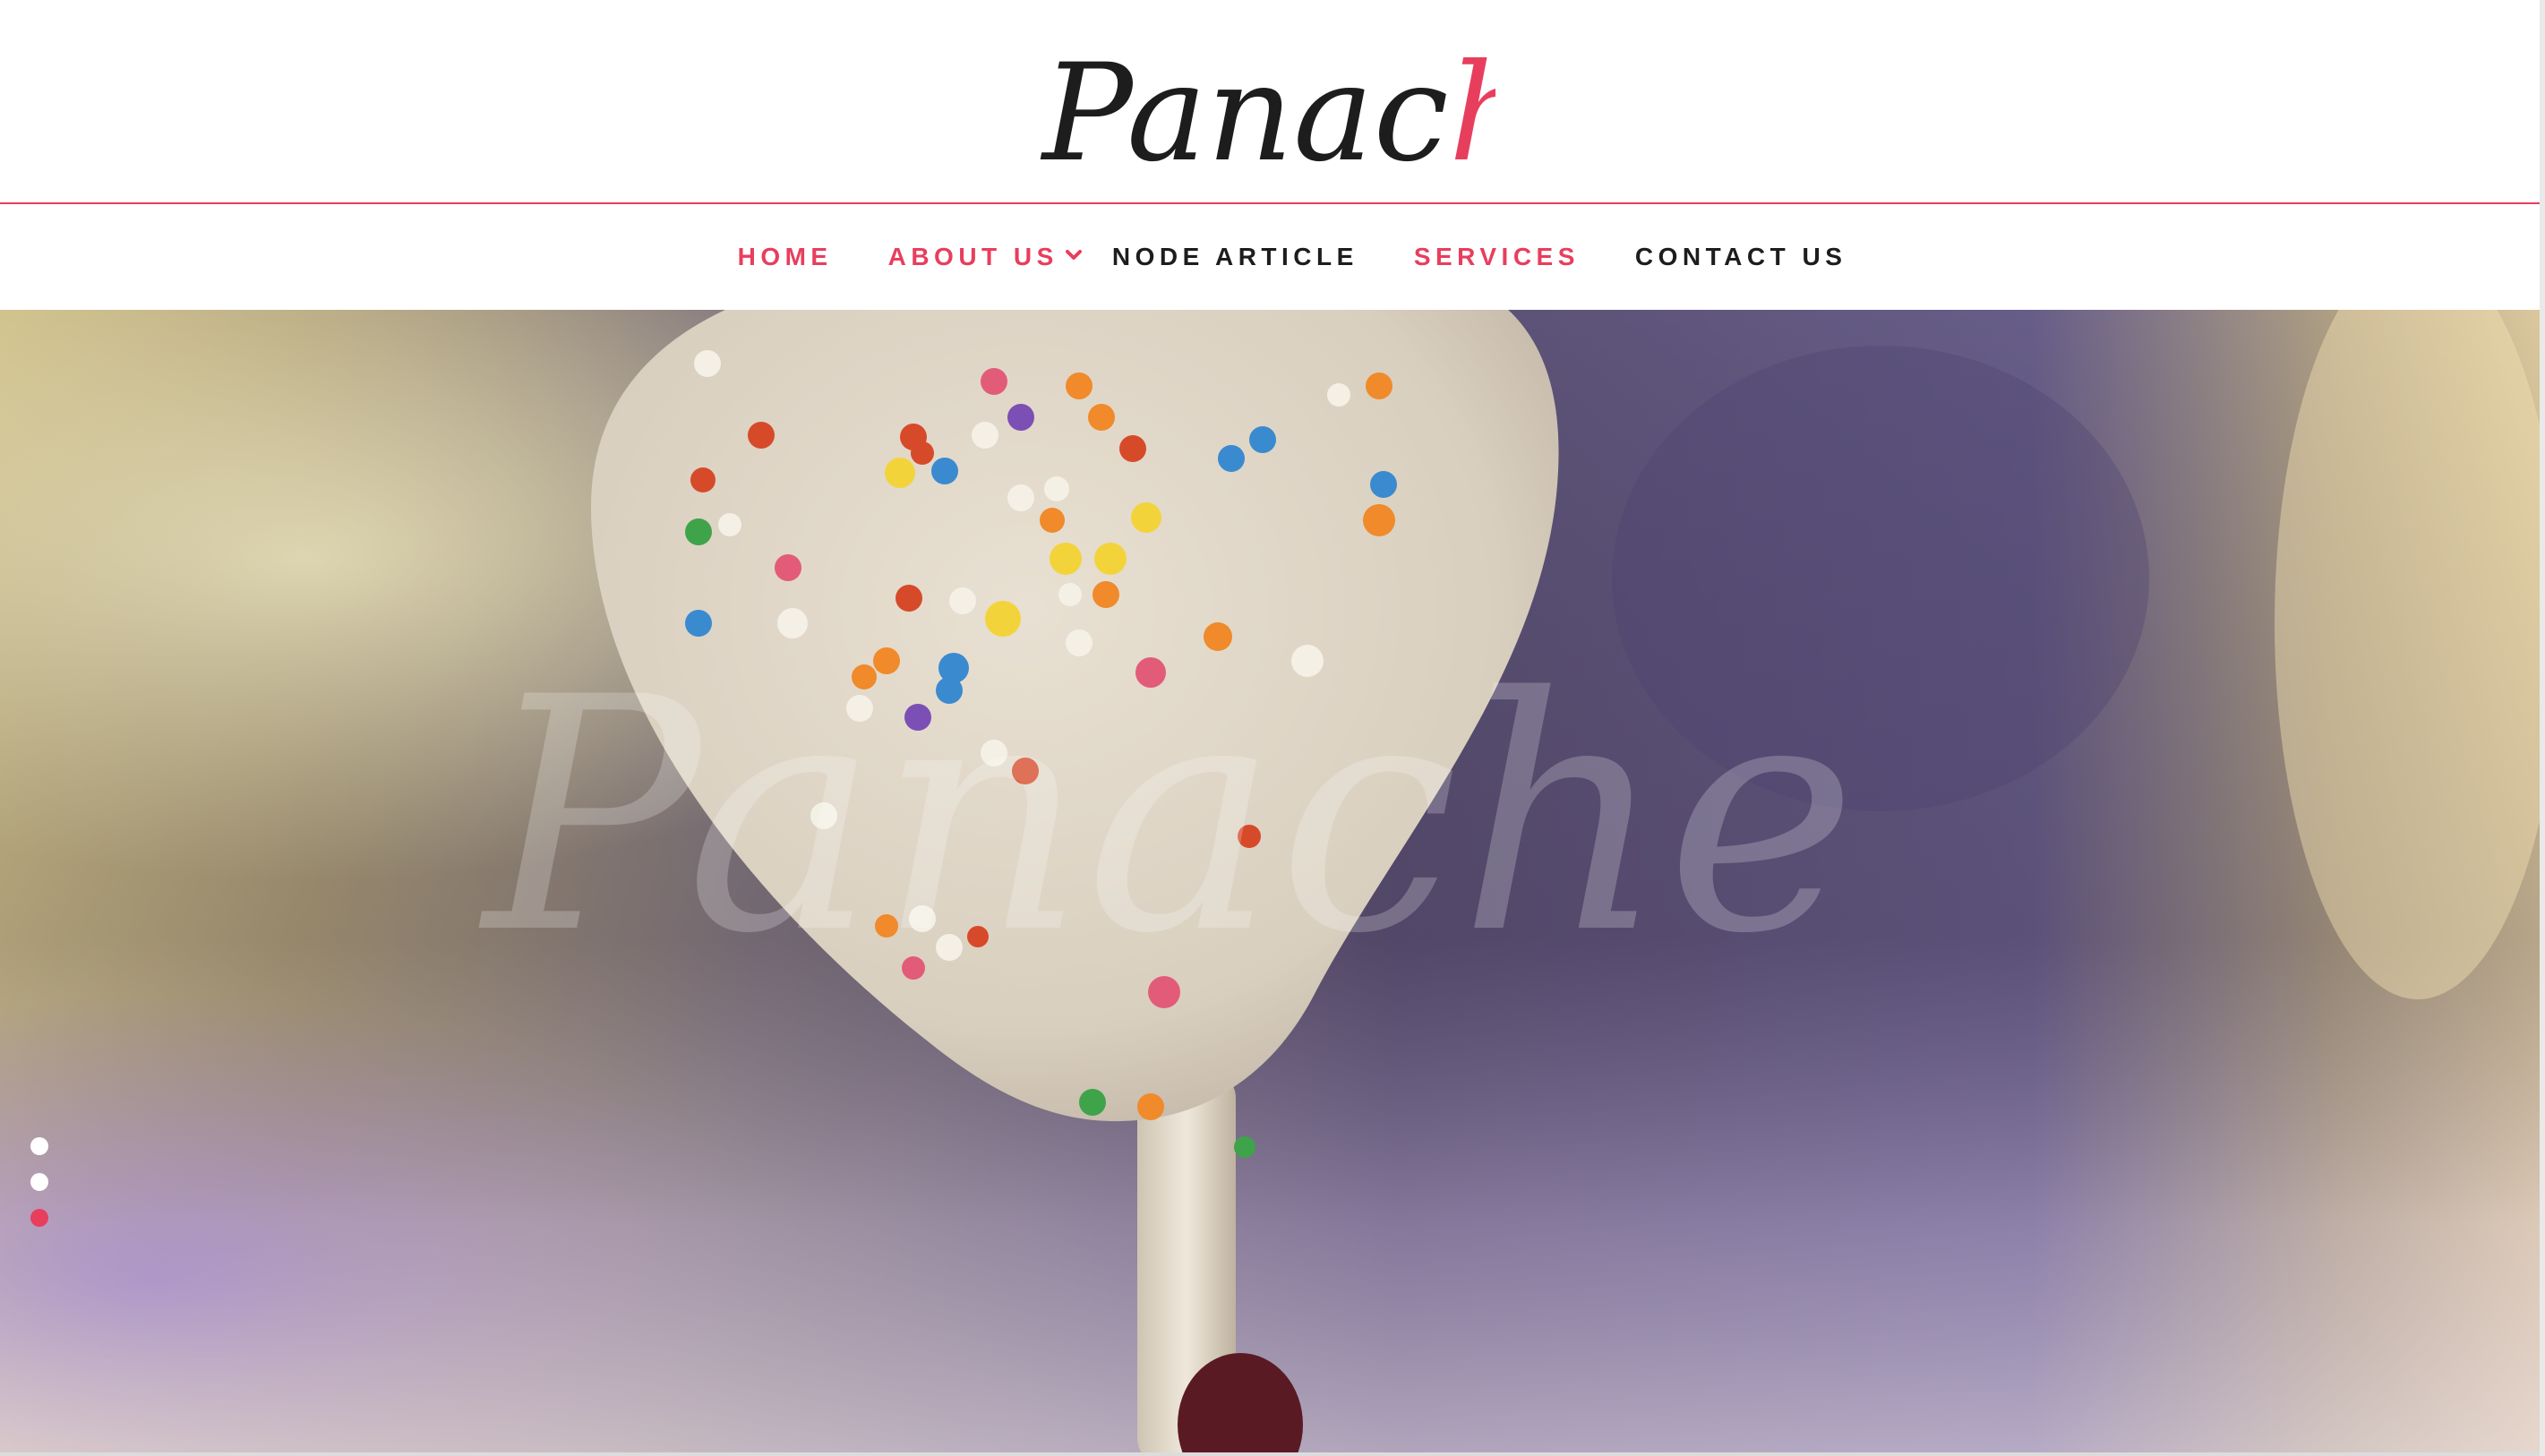  I want to click on nav-item-home-label: HOME, so click(785, 256).